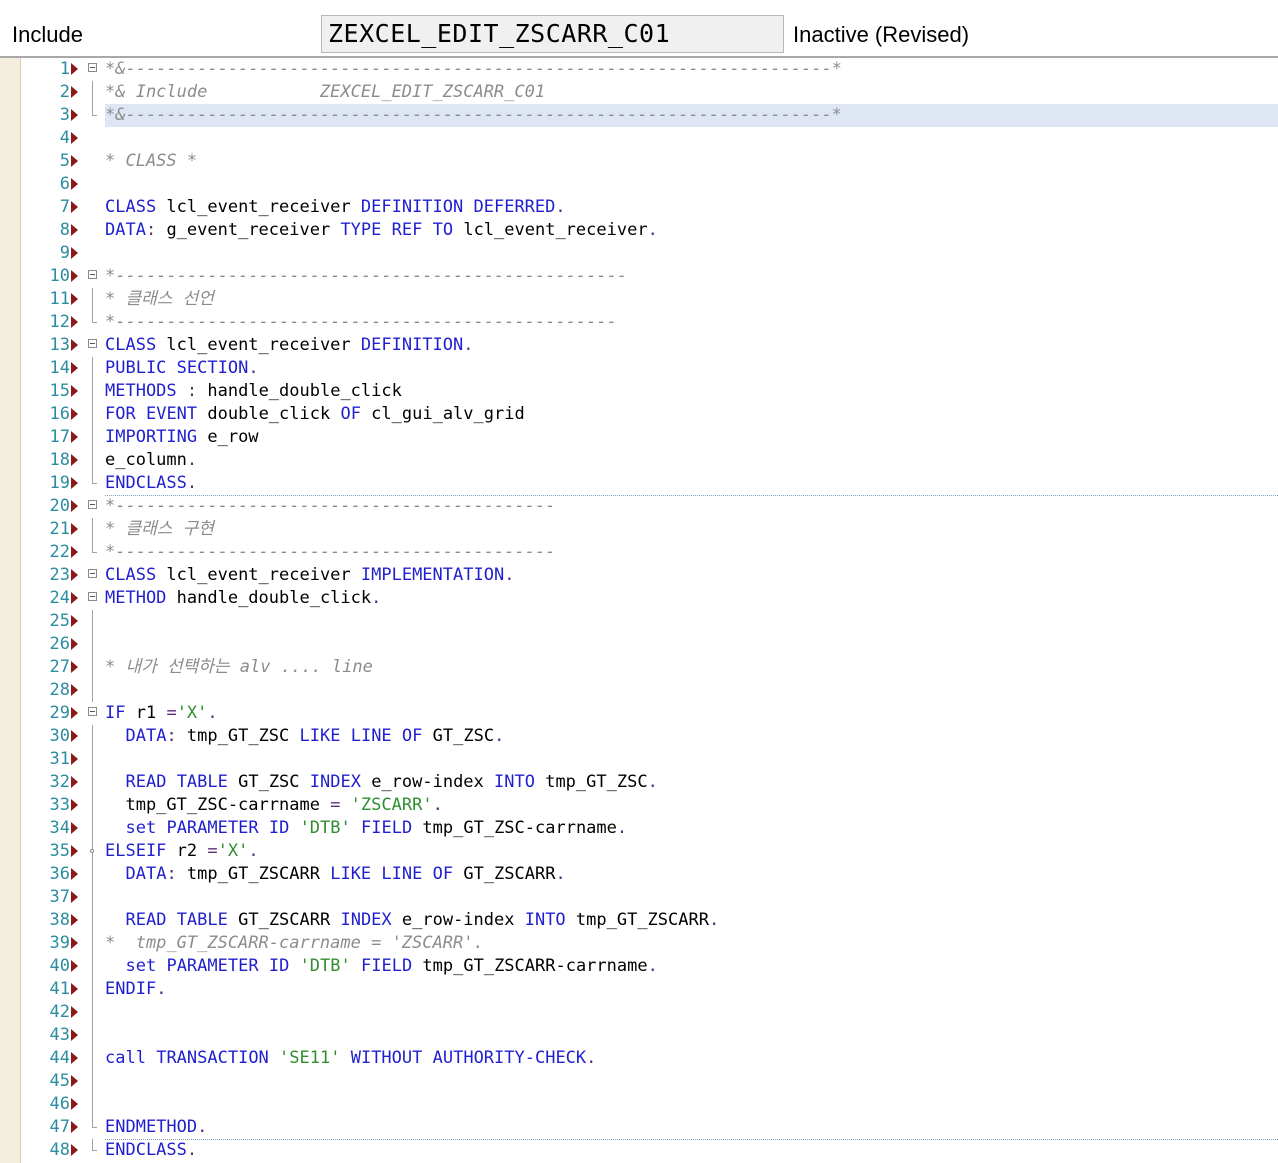  Describe the element at coordinates (691, 161) in the screenshot. I see `code-text: * CLASS *` at that location.